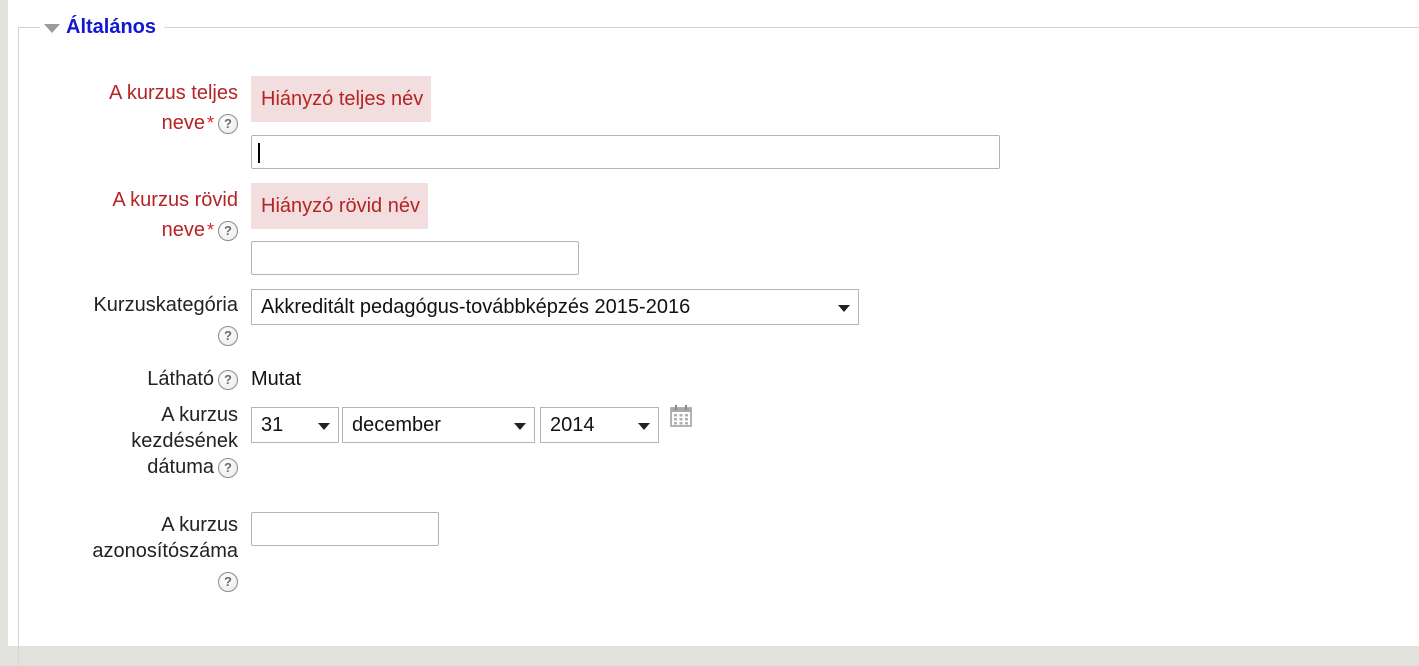 The height and width of the screenshot is (666, 1419). I want to click on shortname-label-line2-wrap: neve*?, so click(143, 230).